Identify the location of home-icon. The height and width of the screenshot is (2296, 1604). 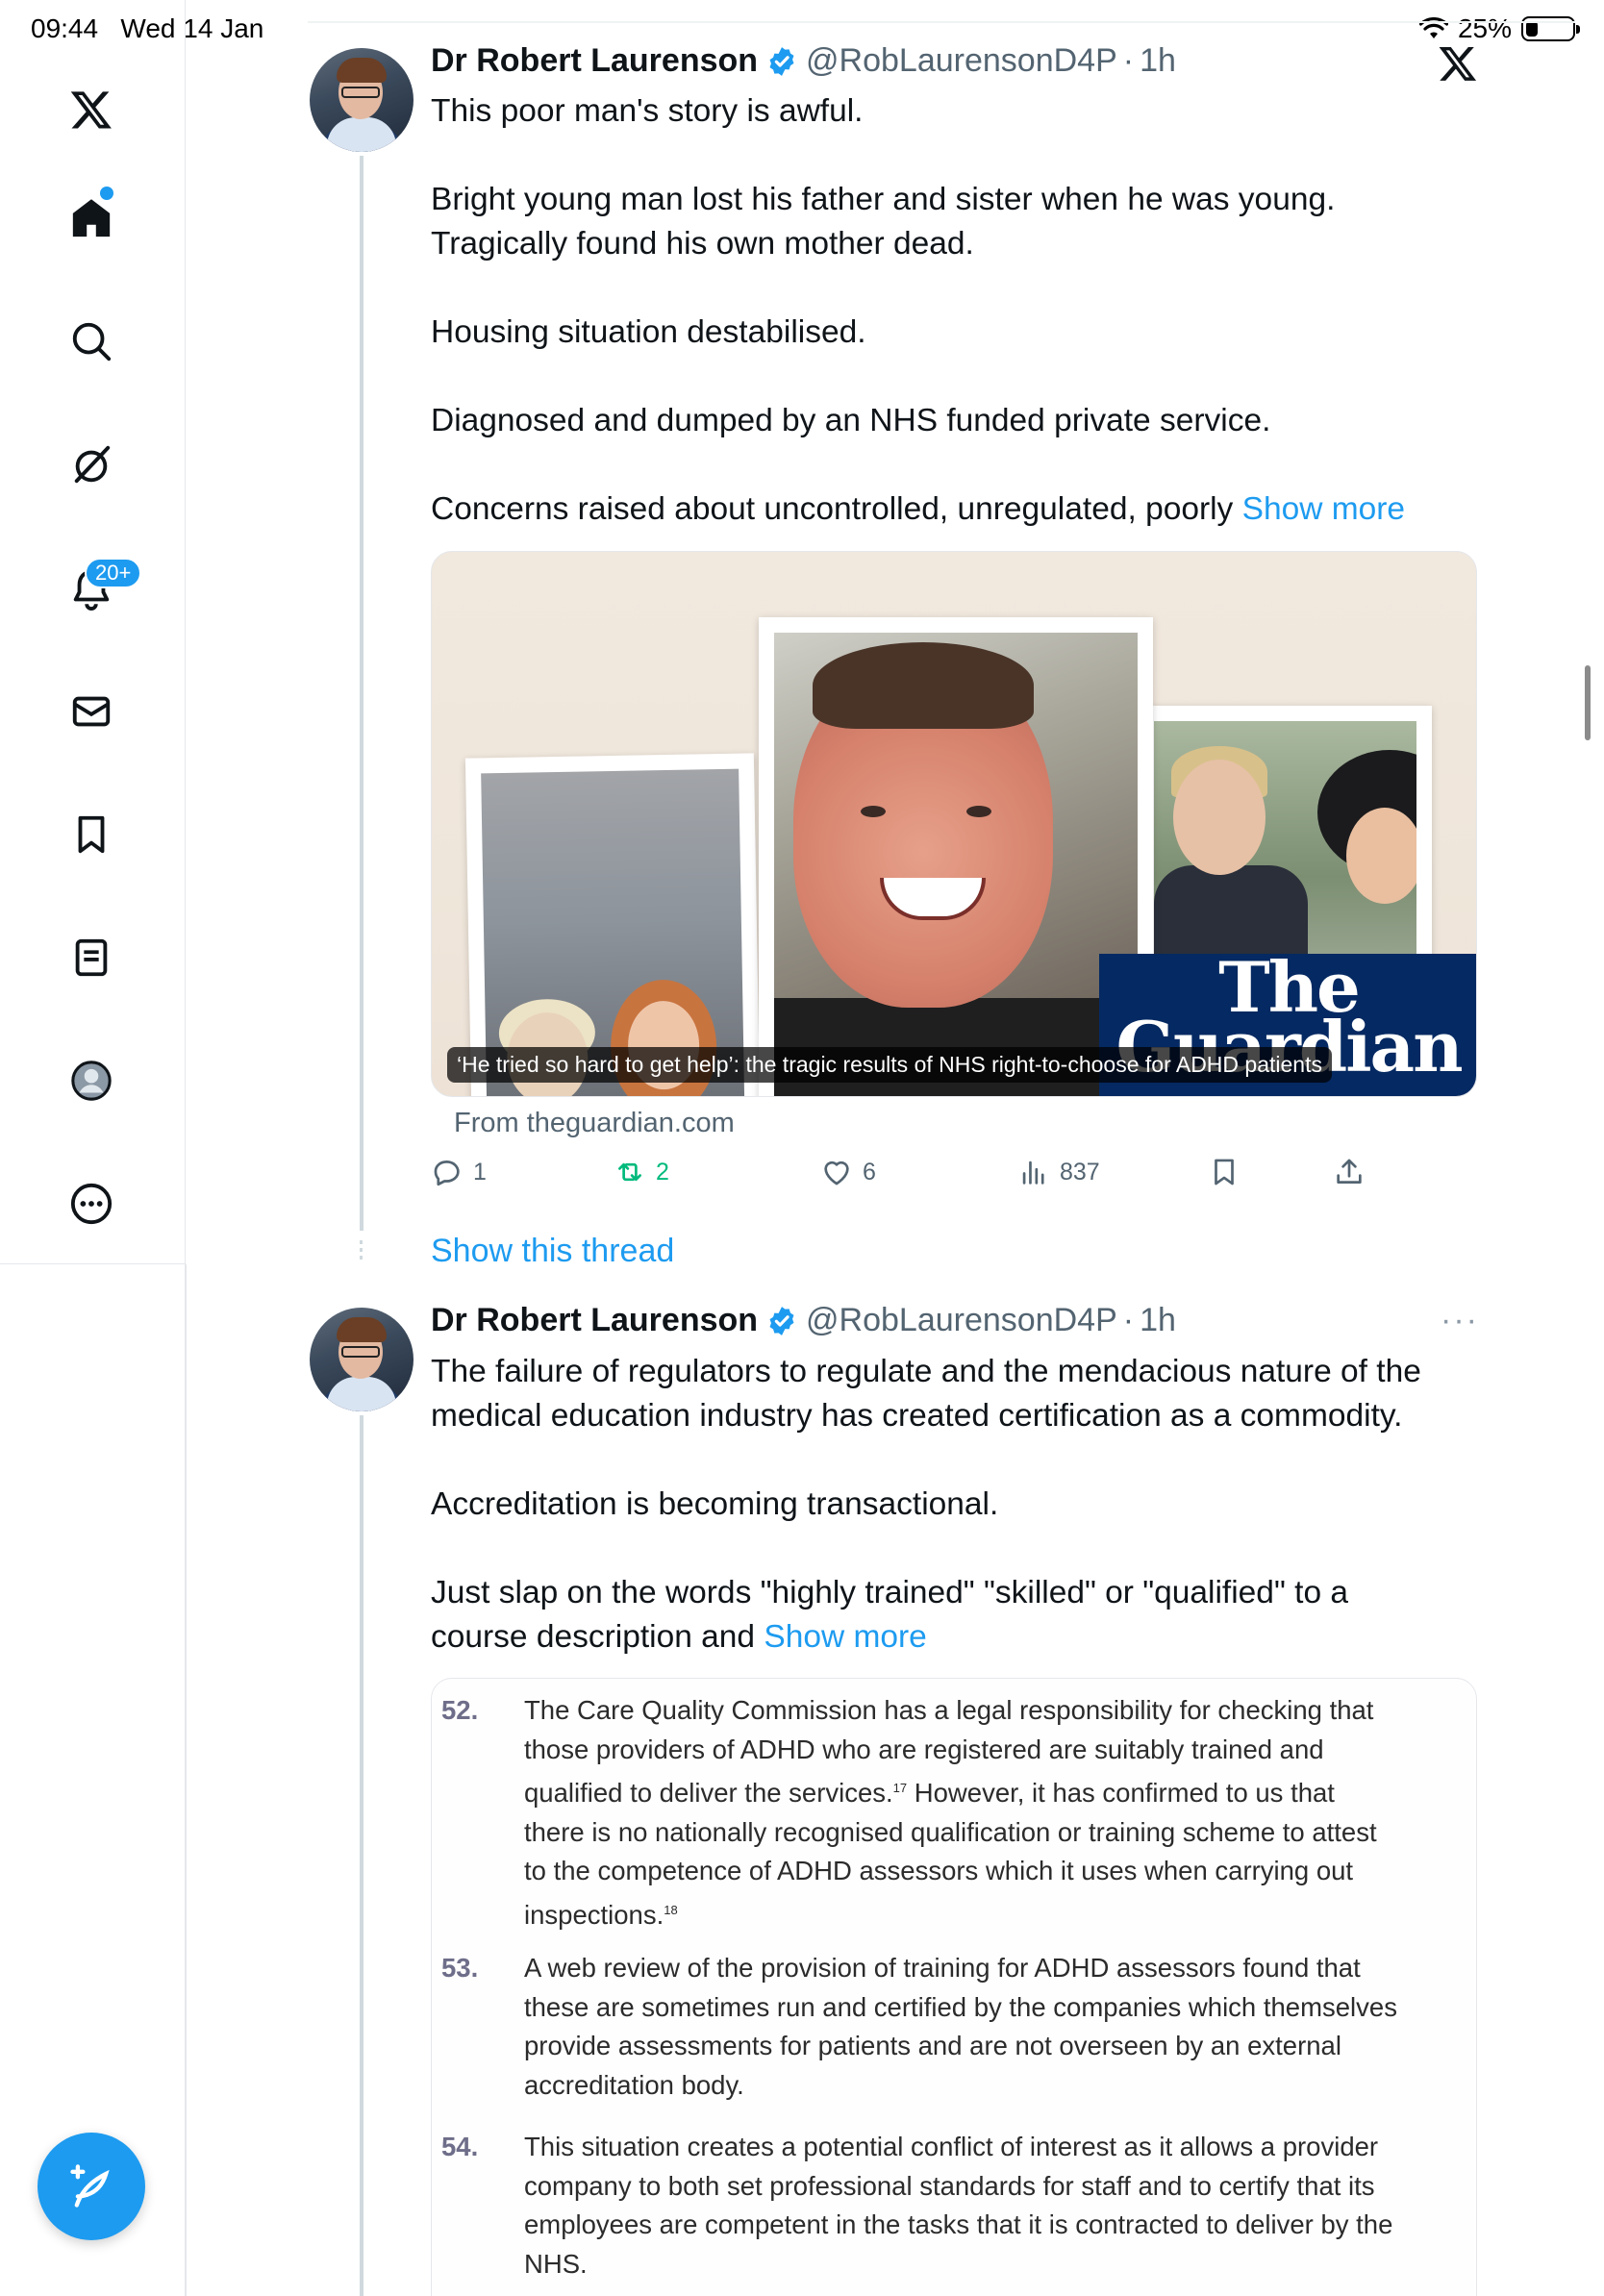
(91, 218).